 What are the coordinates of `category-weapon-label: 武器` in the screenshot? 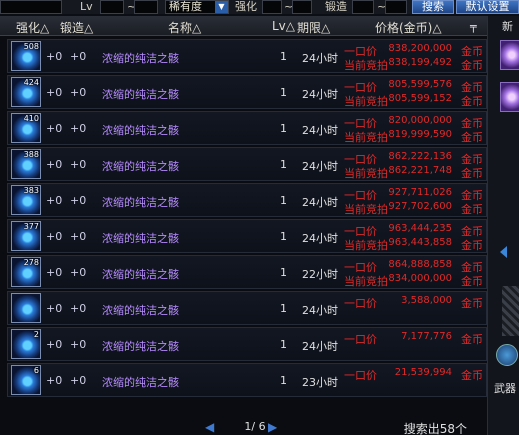 It's located at (505, 388).